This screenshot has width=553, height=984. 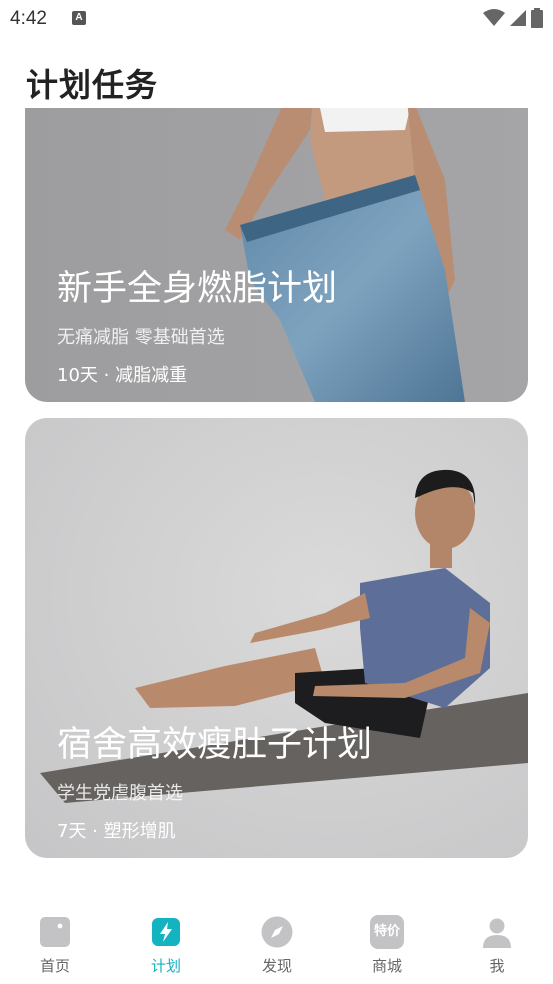 I want to click on compass-icon, so click(x=277, y=932).